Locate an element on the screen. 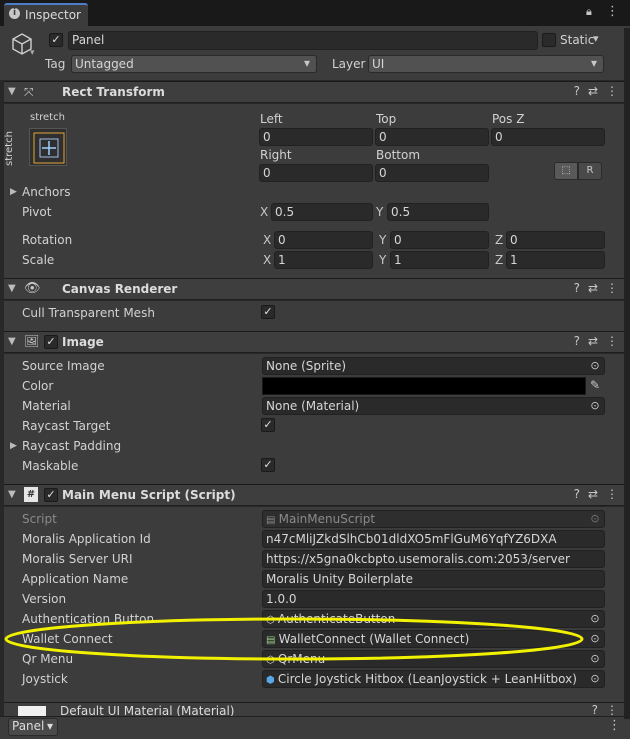 The height and width of the screenshot is (739, 630). pivot-y-field: 0.5 is located at coordinates (438, 212).